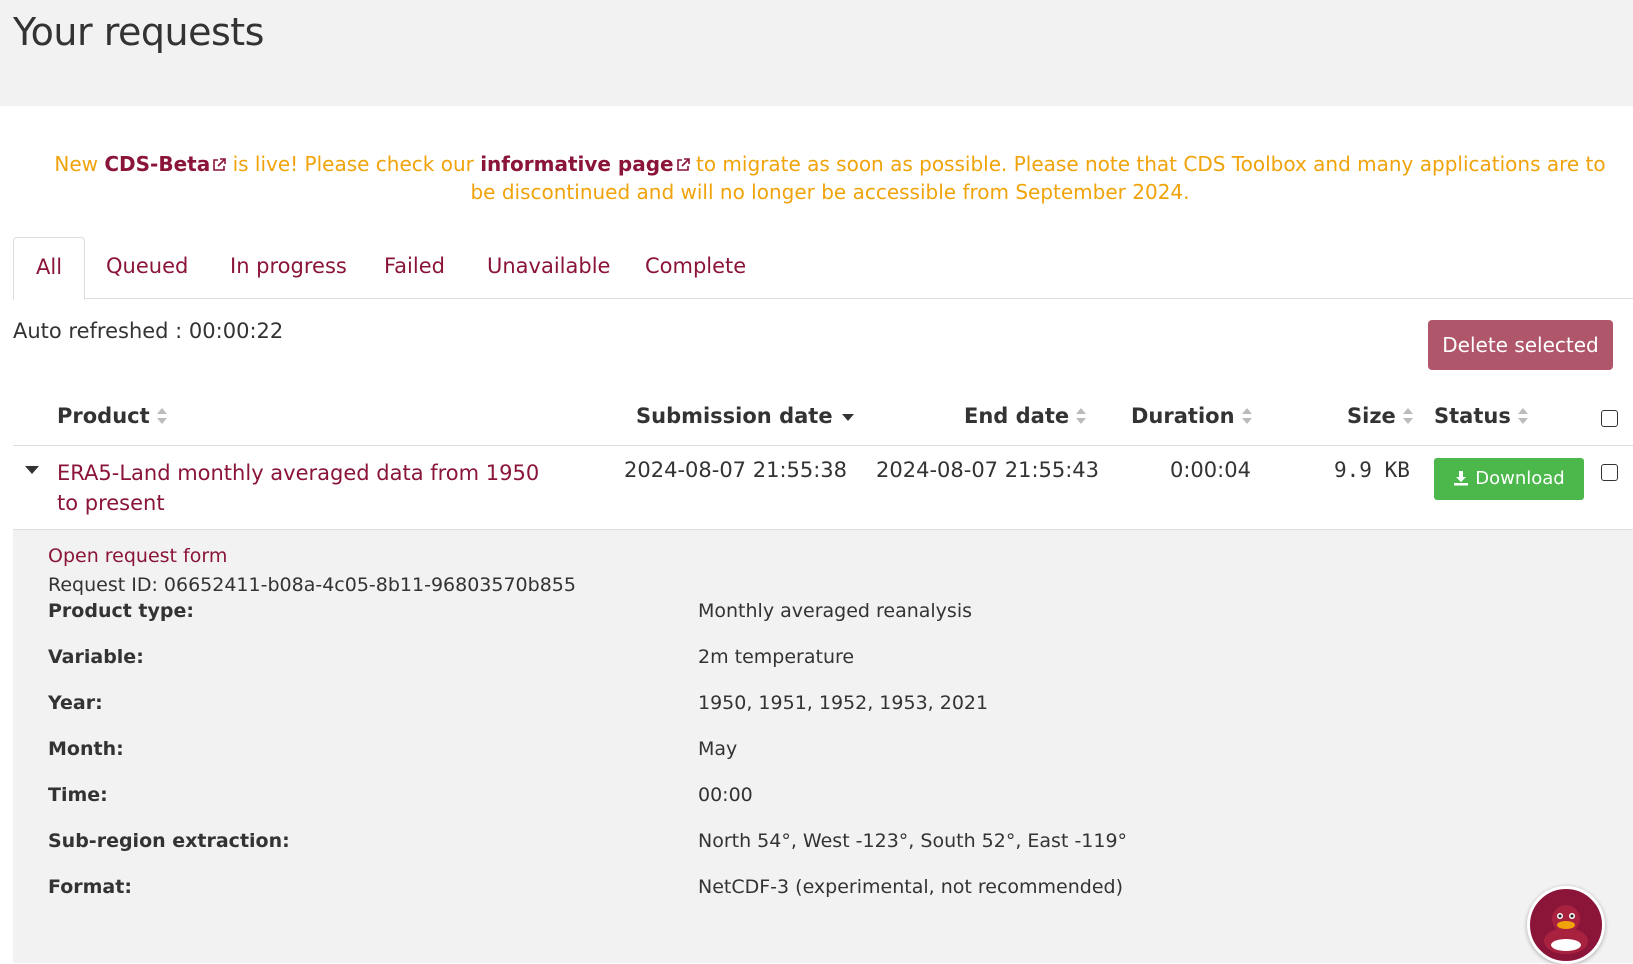 This screenshot has height=964, width=1633. What do you see at coordinates (1210, 470) in the screenshot?
I see `duration-cell: 0:00:04` at bounding box center [1210, 470].